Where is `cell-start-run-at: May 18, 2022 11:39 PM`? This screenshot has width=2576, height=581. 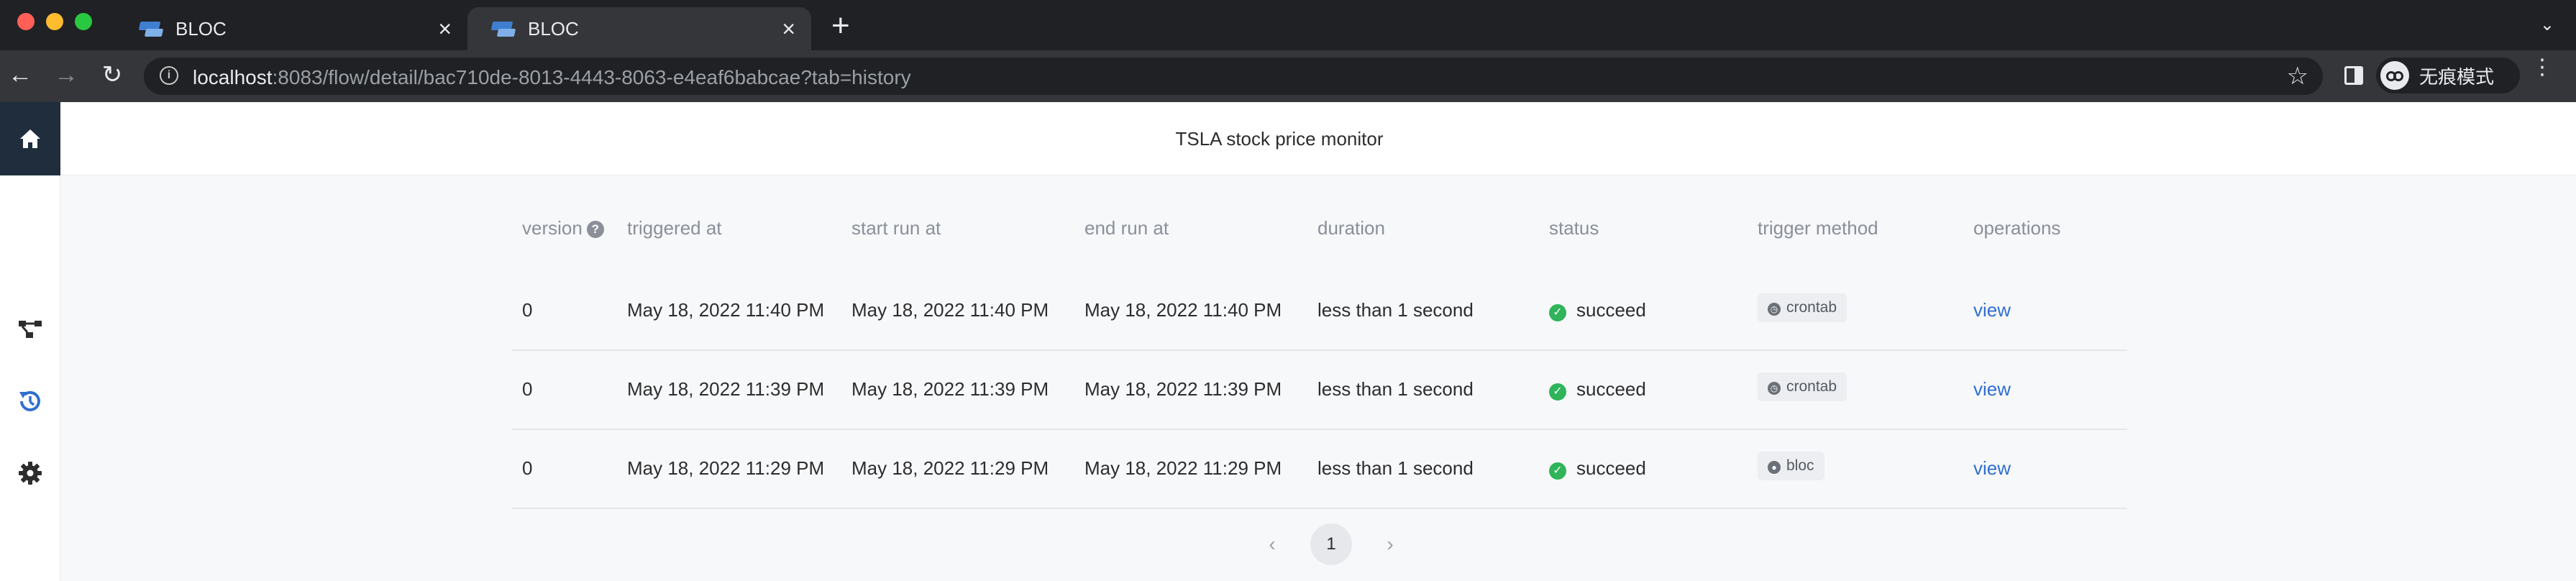
cell-start-run-at: May 18, 2022 11:39 PM is located at coordinates (950, 389).